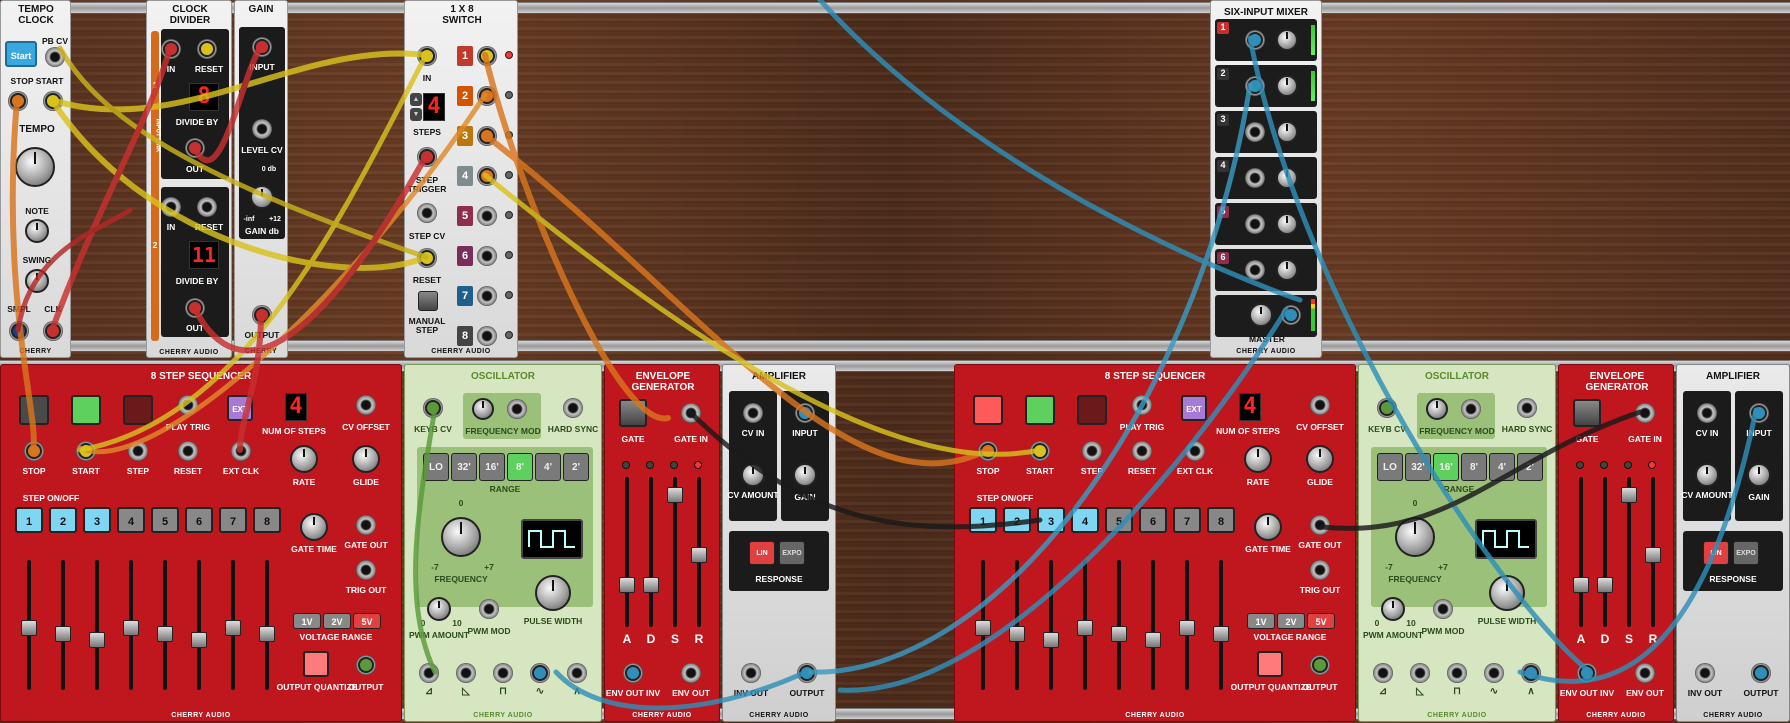 Image resolution: width=1790 pixels, height=723 pixels. I want to click on switch-output-5-jack, so click(487, 216).